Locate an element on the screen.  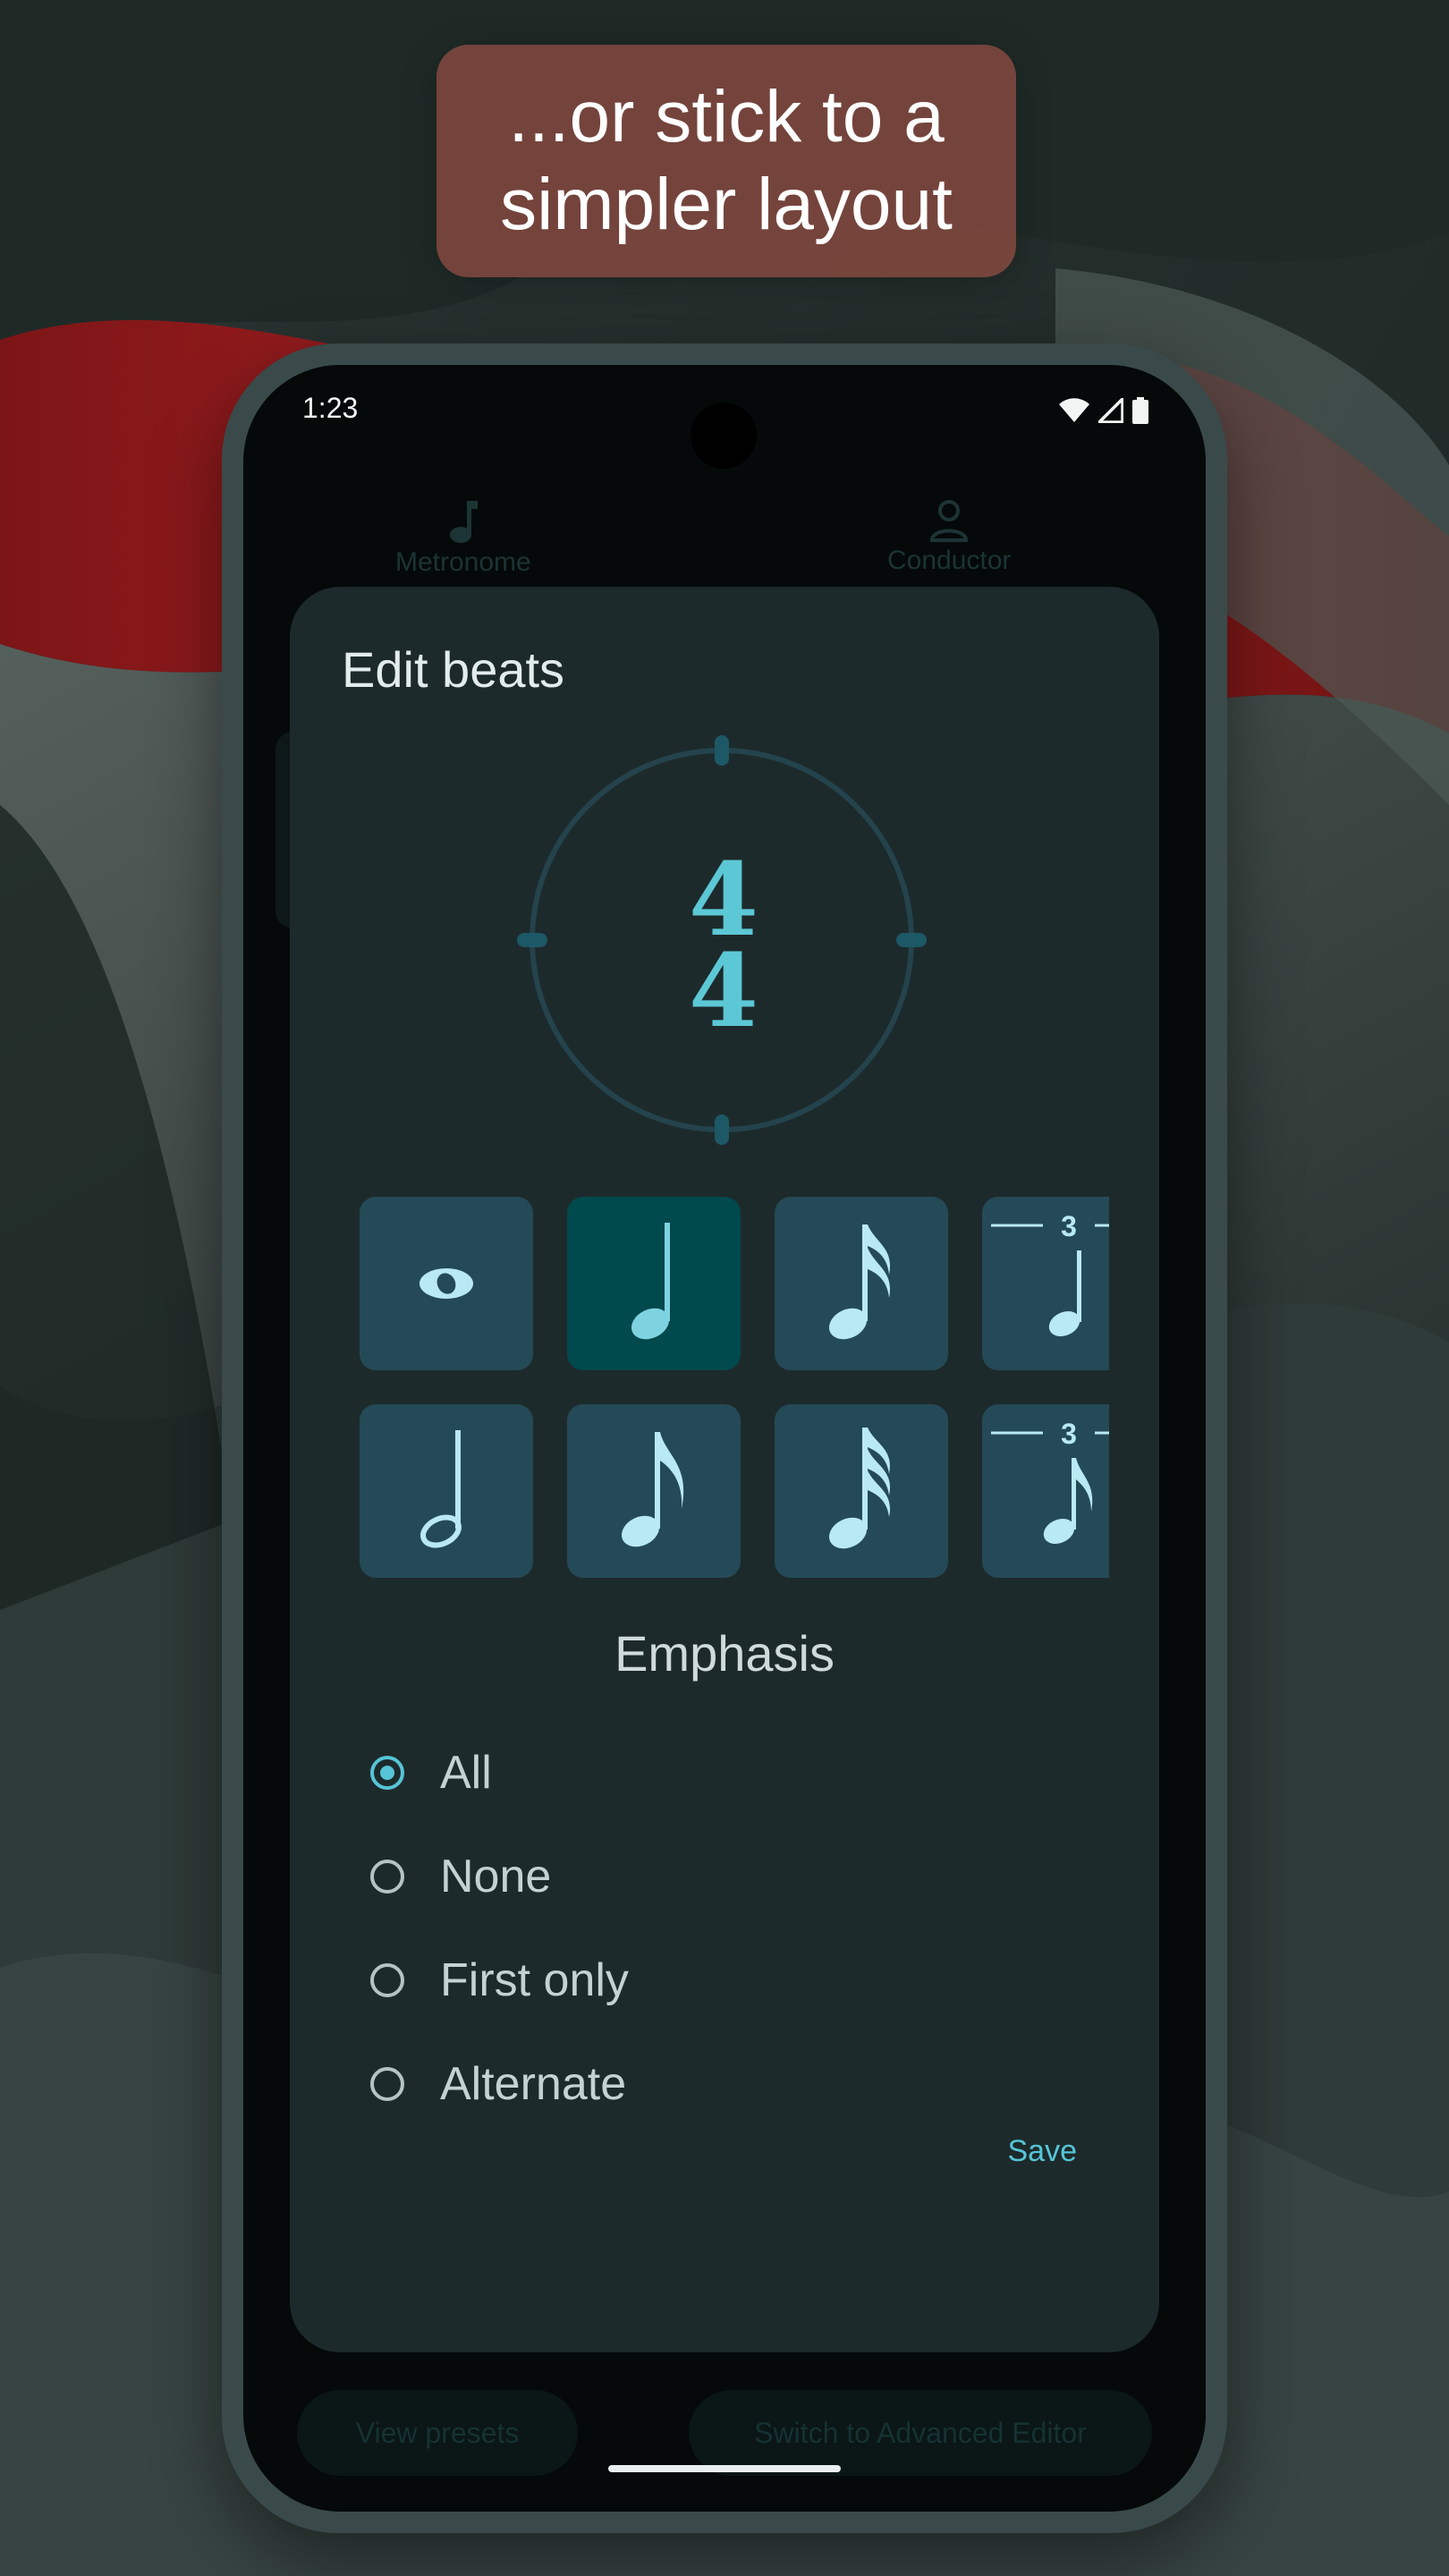
tab-metronome-label: Metronome is located at coordinates (463, 562).